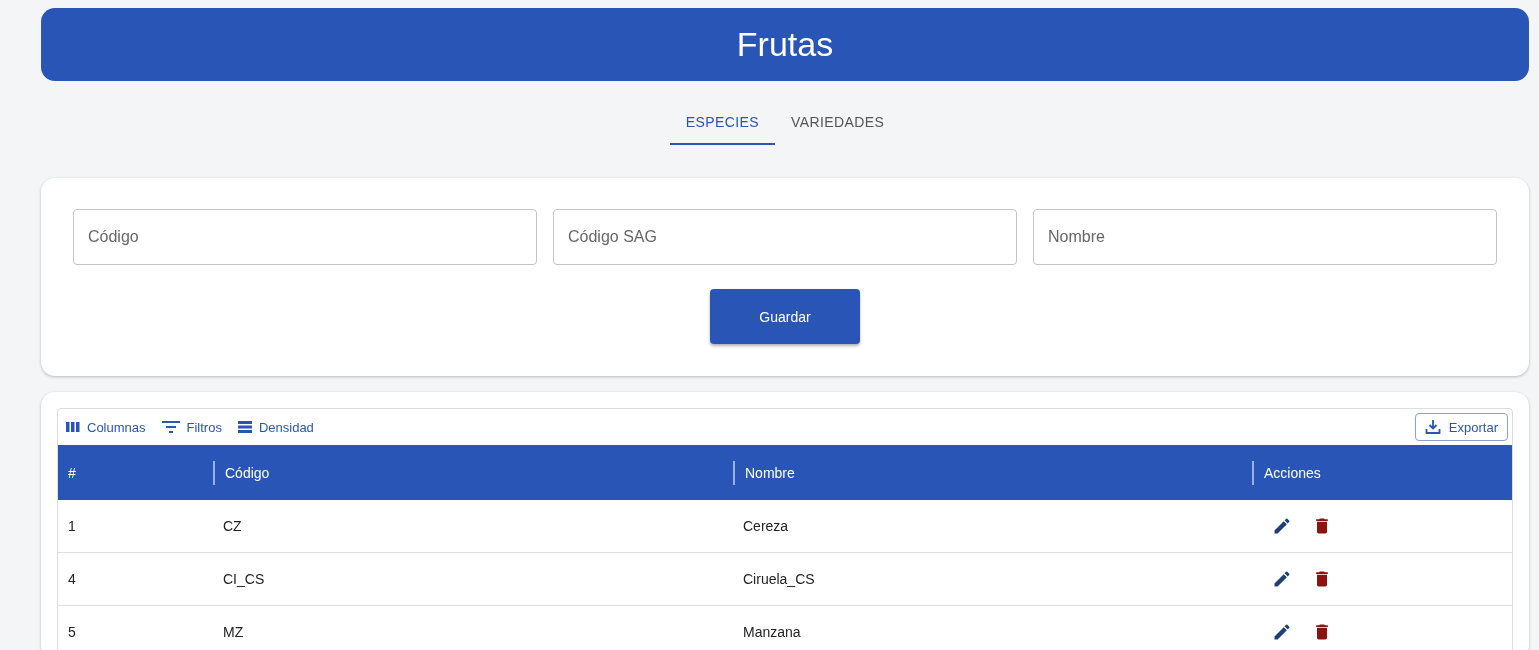 This screenshot has height=650, width=1539. What do you see at coordinates (305, 237) in the screenshot?
I see `input-field: Código` at bounding box center [305, 237].